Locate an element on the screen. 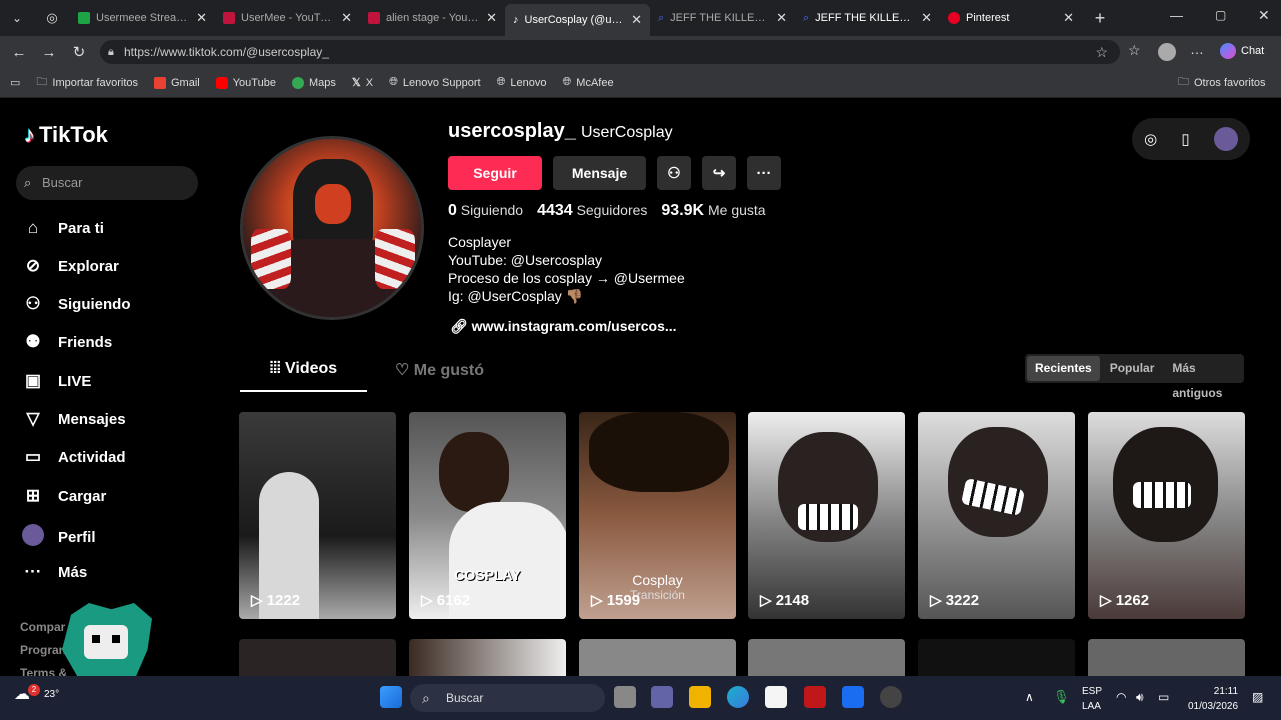  other-favorites: 🗀 Otros favoritos is located at coordinates (1222, 82).